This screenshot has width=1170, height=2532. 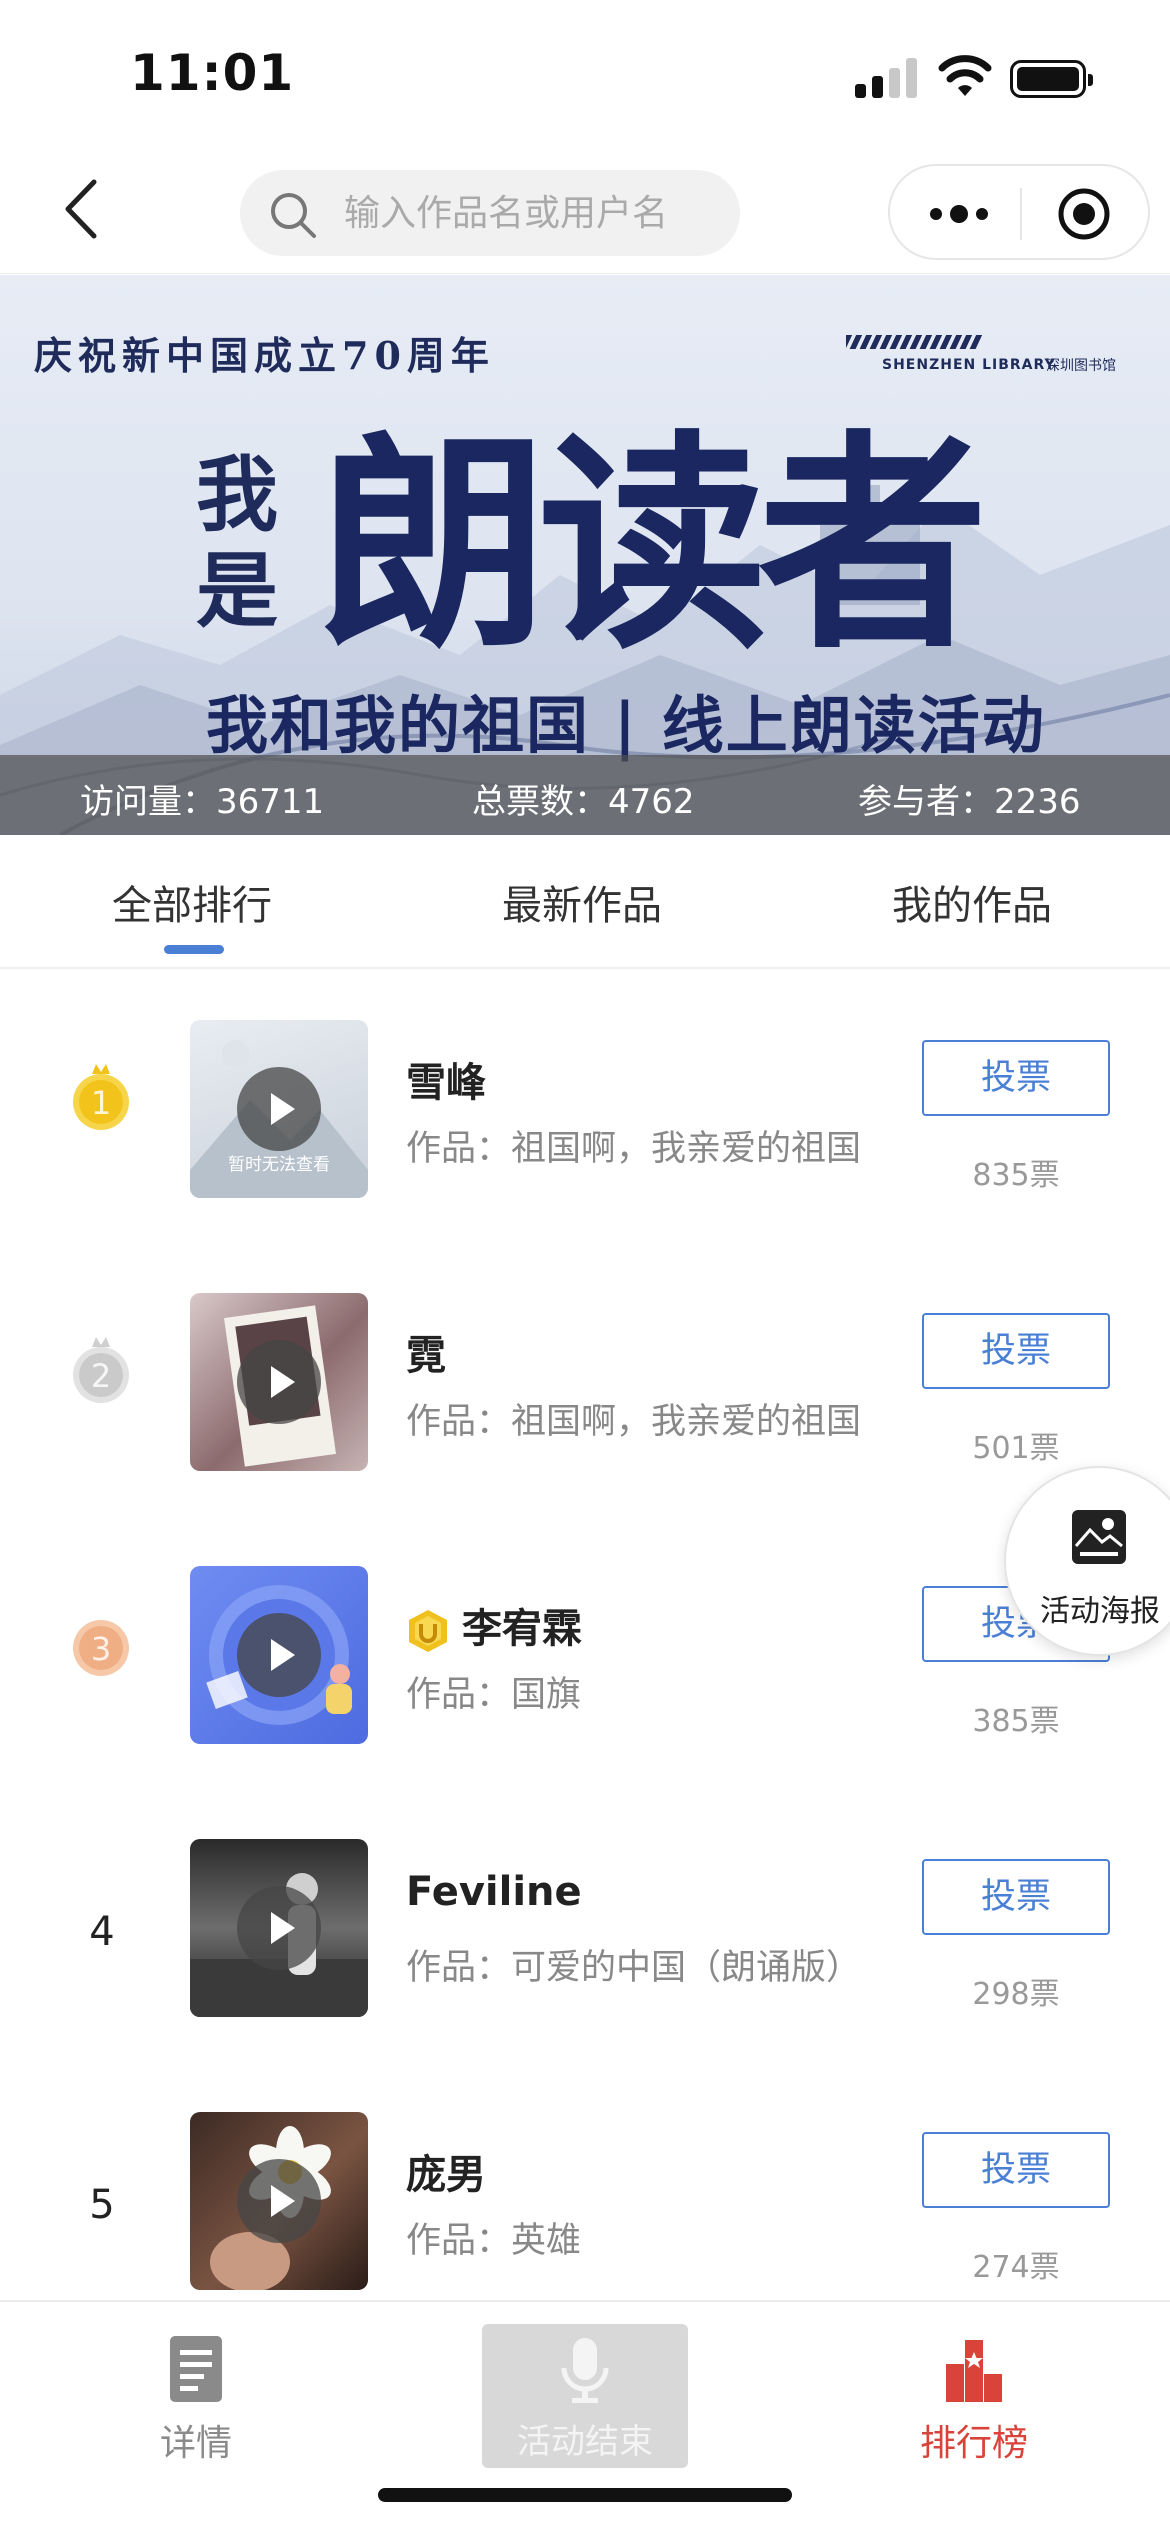 I want to click on list-item: 1 暂时无法查看 雪峰 作品：祖国啊，我亲爱的祖国 投票 835票, so click(x=585, y=1106).